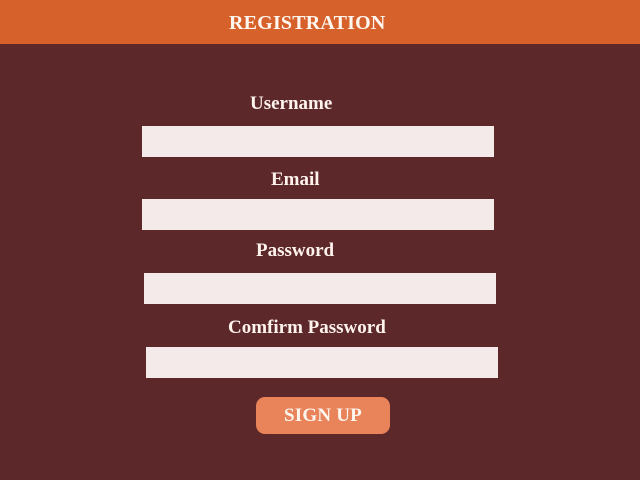 This screenshot has height=480, width=640. What do you see at coordinates (320, 288) in the screenshot?
I see `password-input` at bounding box center [320, 288].